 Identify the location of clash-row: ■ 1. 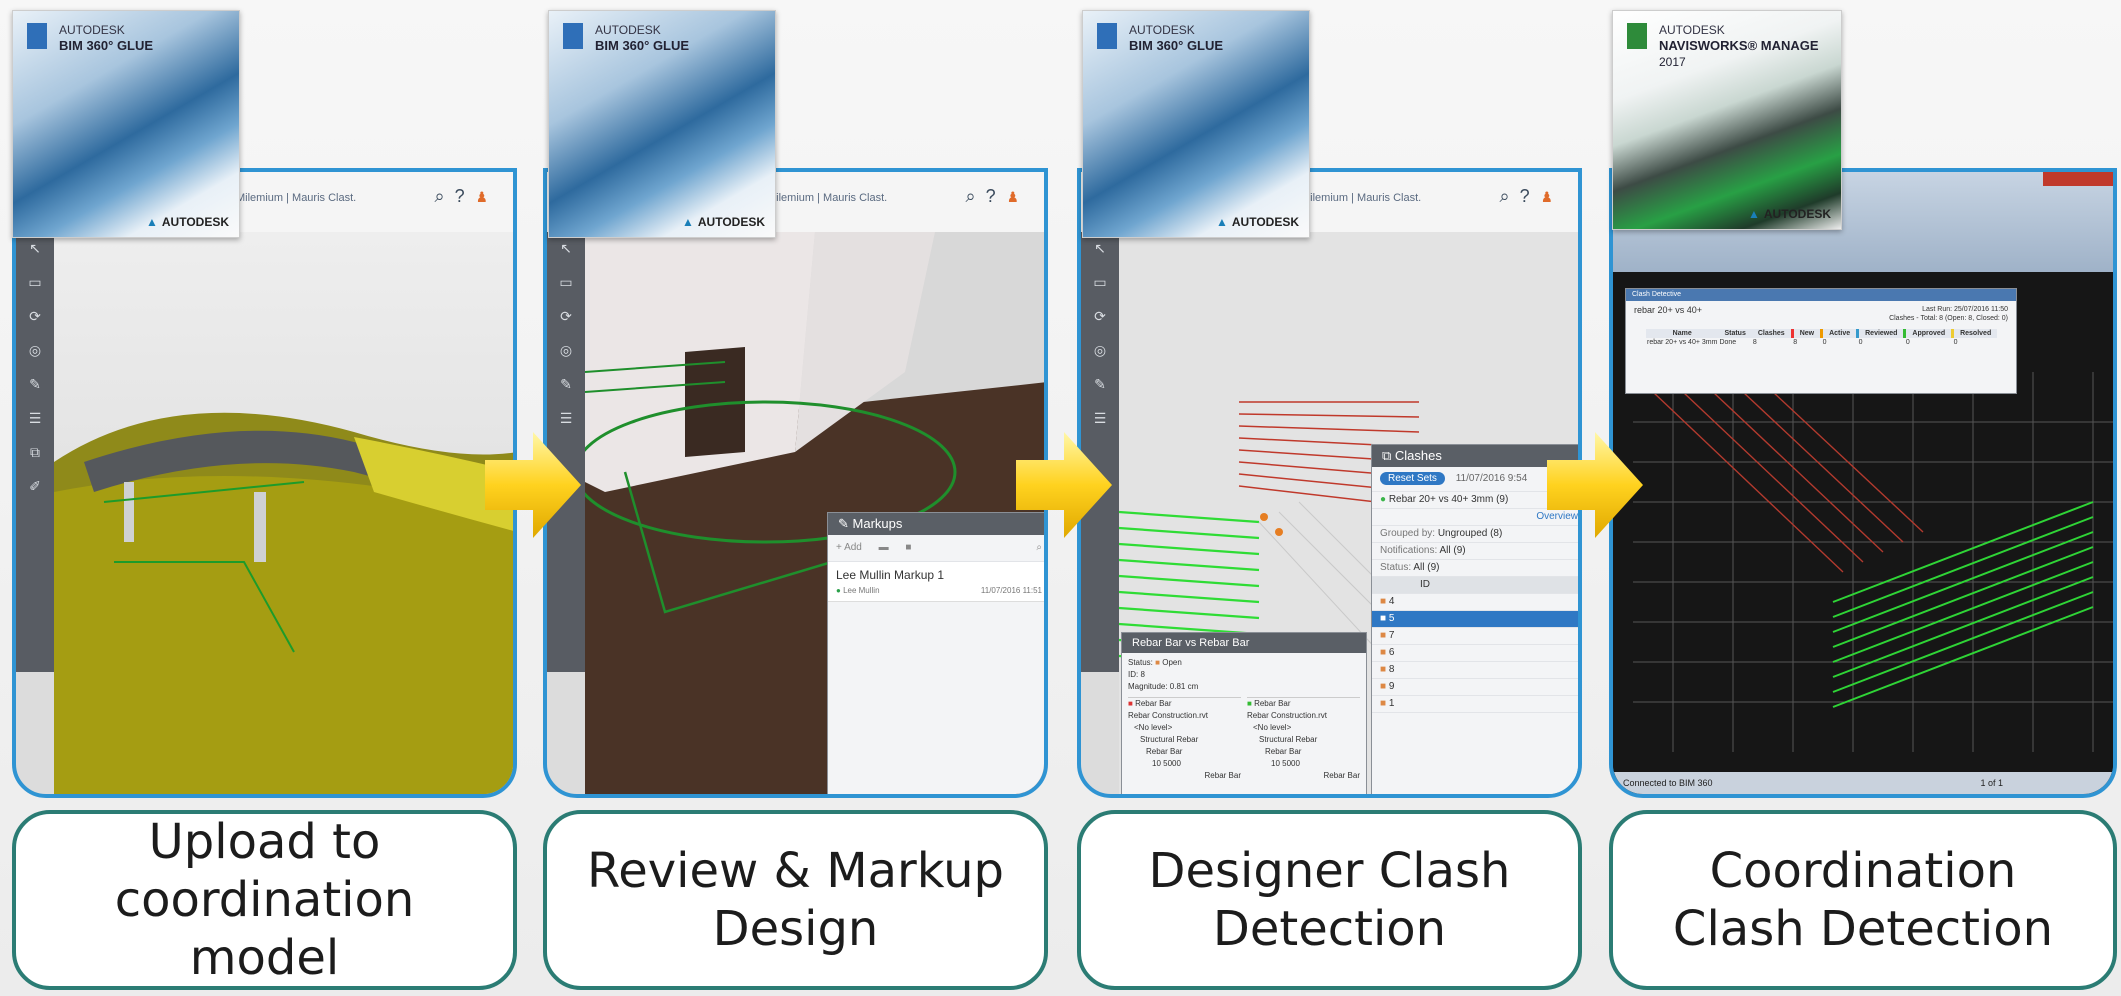
(1475, 704).